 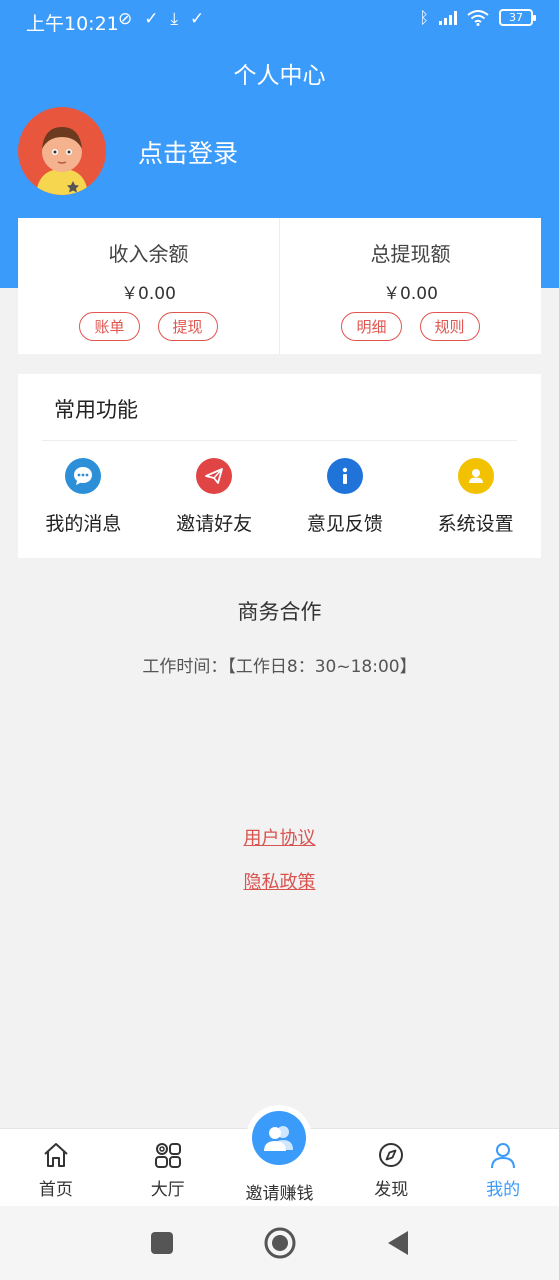 What do you see at coordinates (83, 524) in the screenshot?
I see `my-messages-label: 我的消息` at bounding box center [83, 524].